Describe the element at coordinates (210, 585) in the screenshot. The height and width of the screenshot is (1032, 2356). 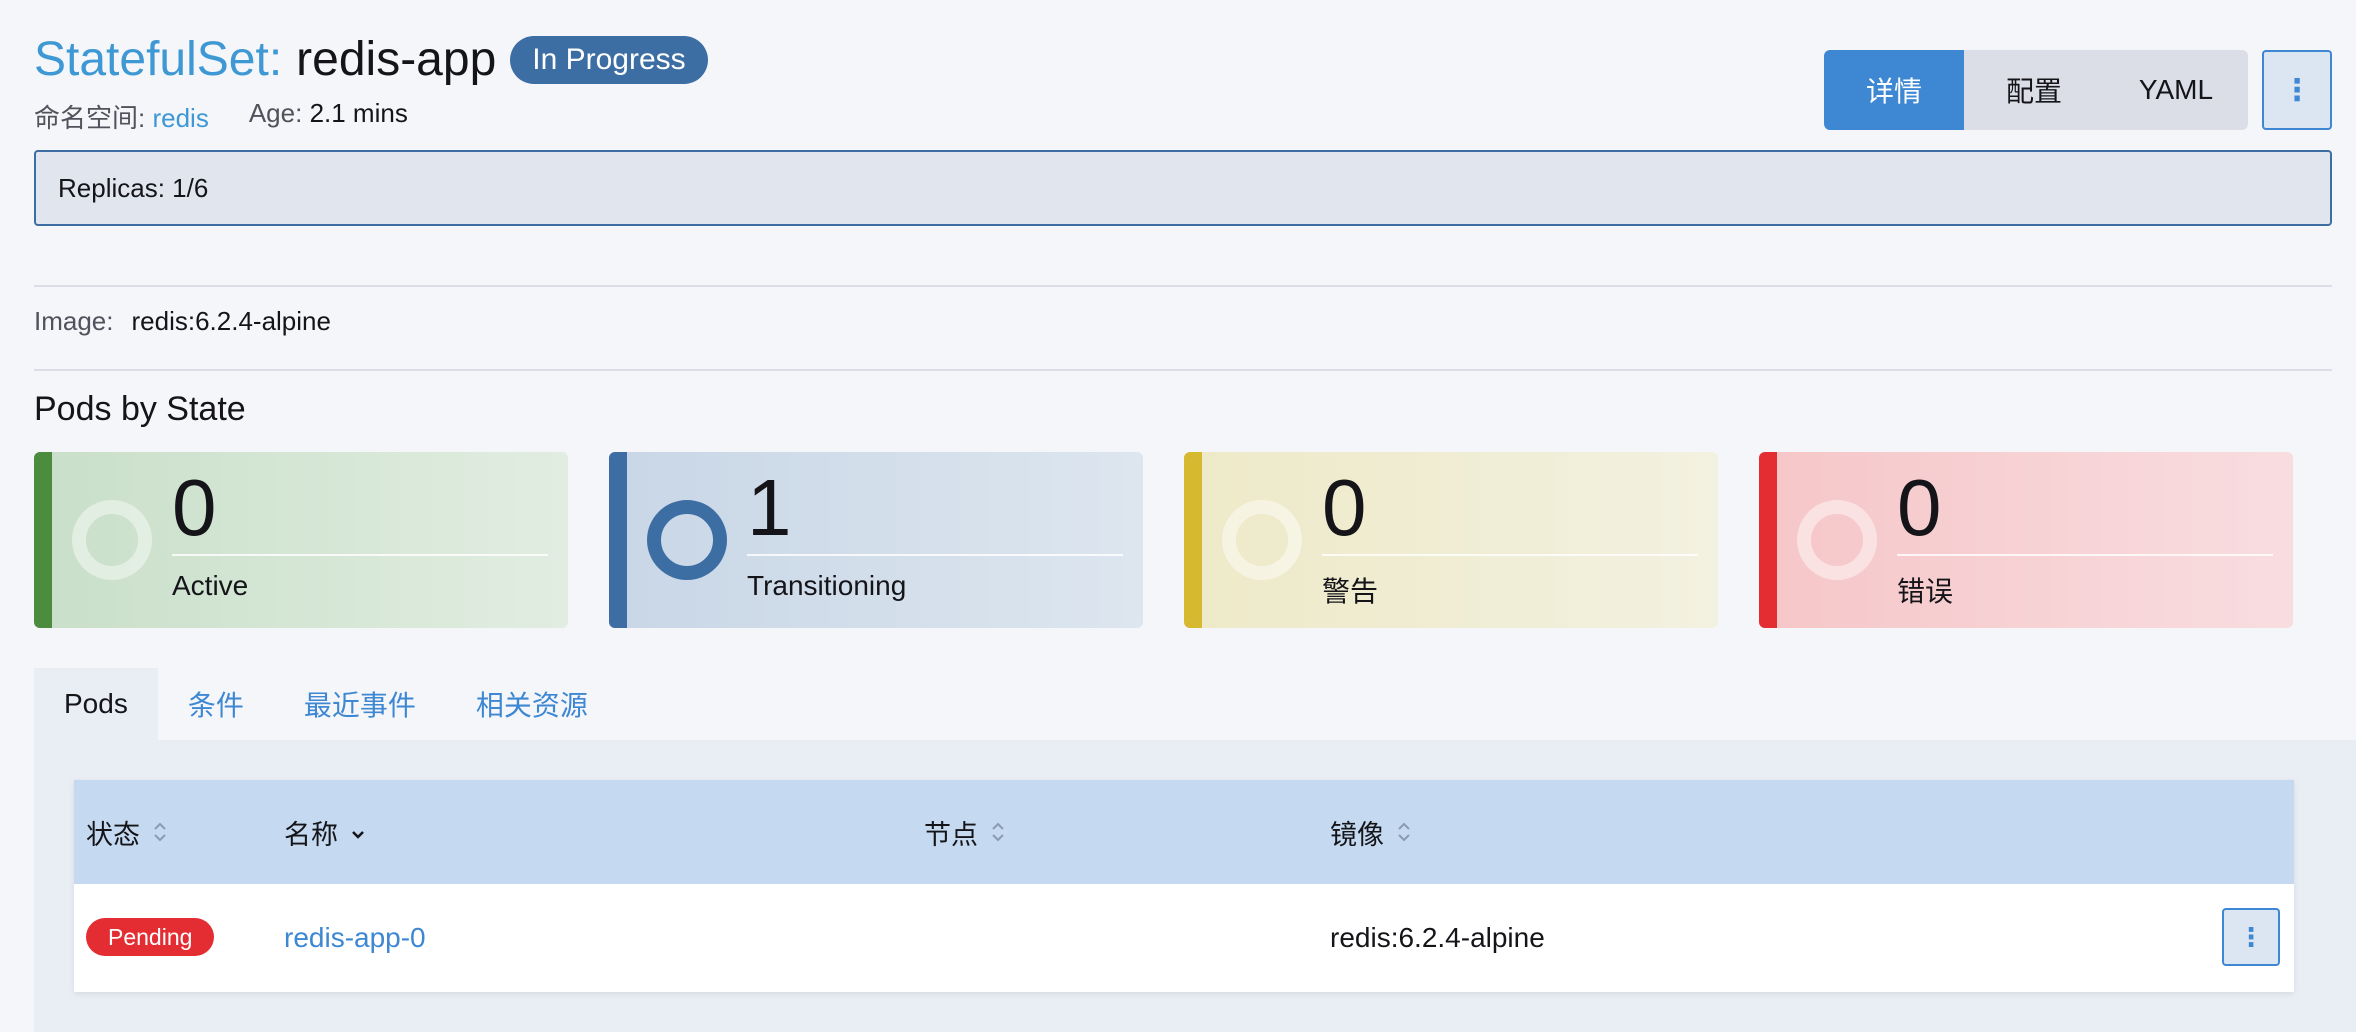
I see `state-label: Active` at that location.